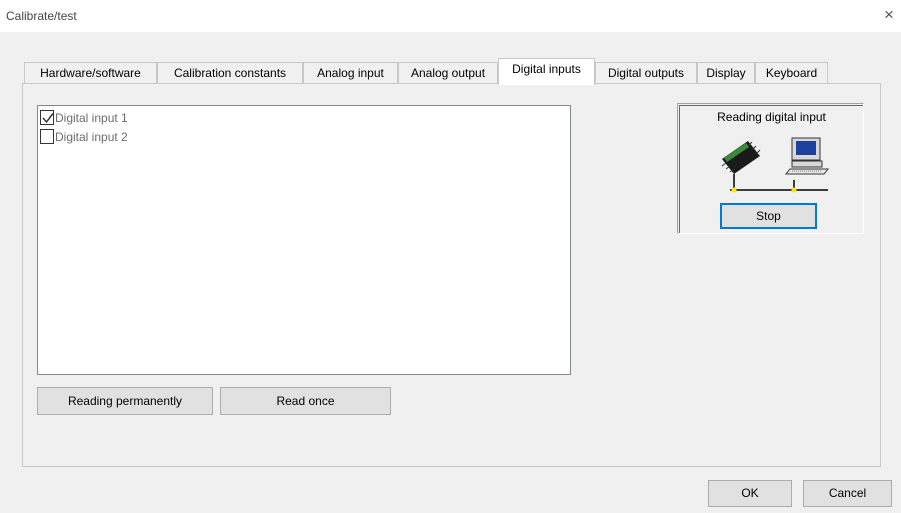 This screenshot has width=901, height=513. I want to click on title-bar: Calibrate/test ×, so click(450, 16).